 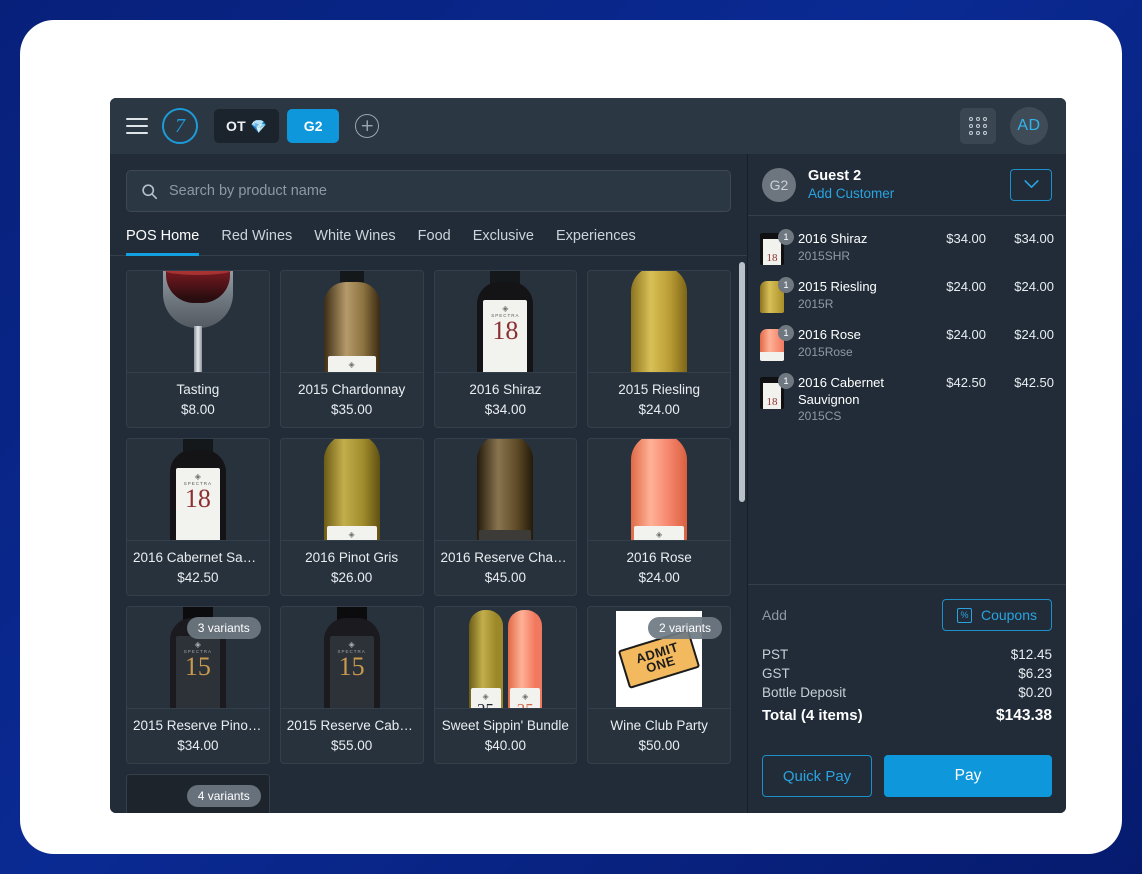 I want to click on product-card: ◈ 25 ◈ 25, so click(x=505, y=685).